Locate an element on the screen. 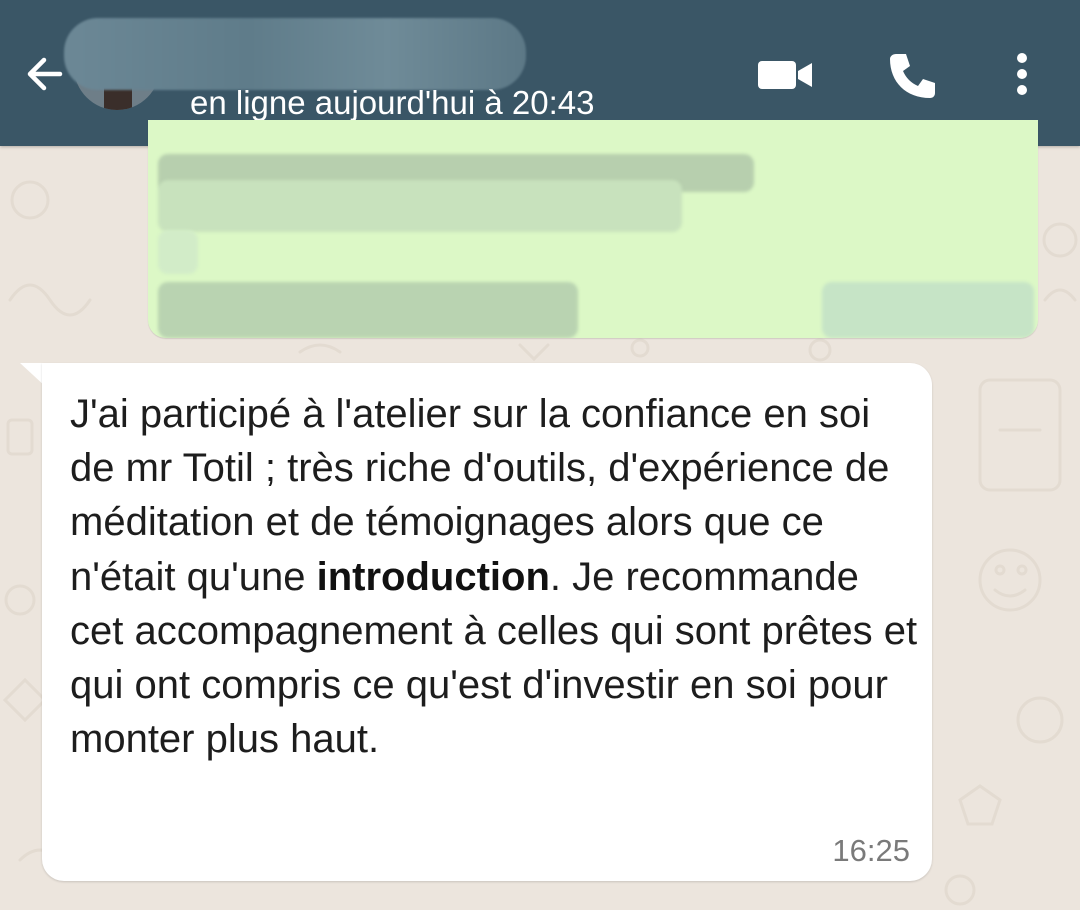  phone-icon is located at coordinates (912, 76).